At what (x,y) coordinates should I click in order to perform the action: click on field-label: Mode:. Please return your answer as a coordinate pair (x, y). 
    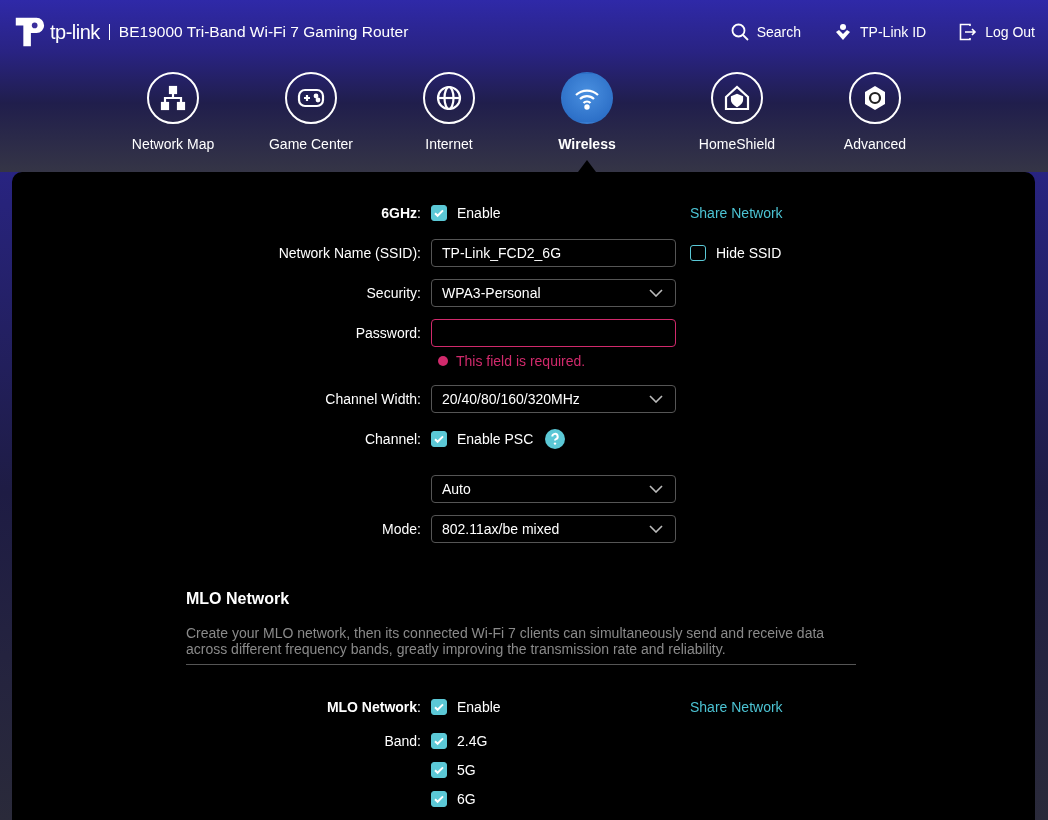
    Looking at the image, I should click on (401, 529).